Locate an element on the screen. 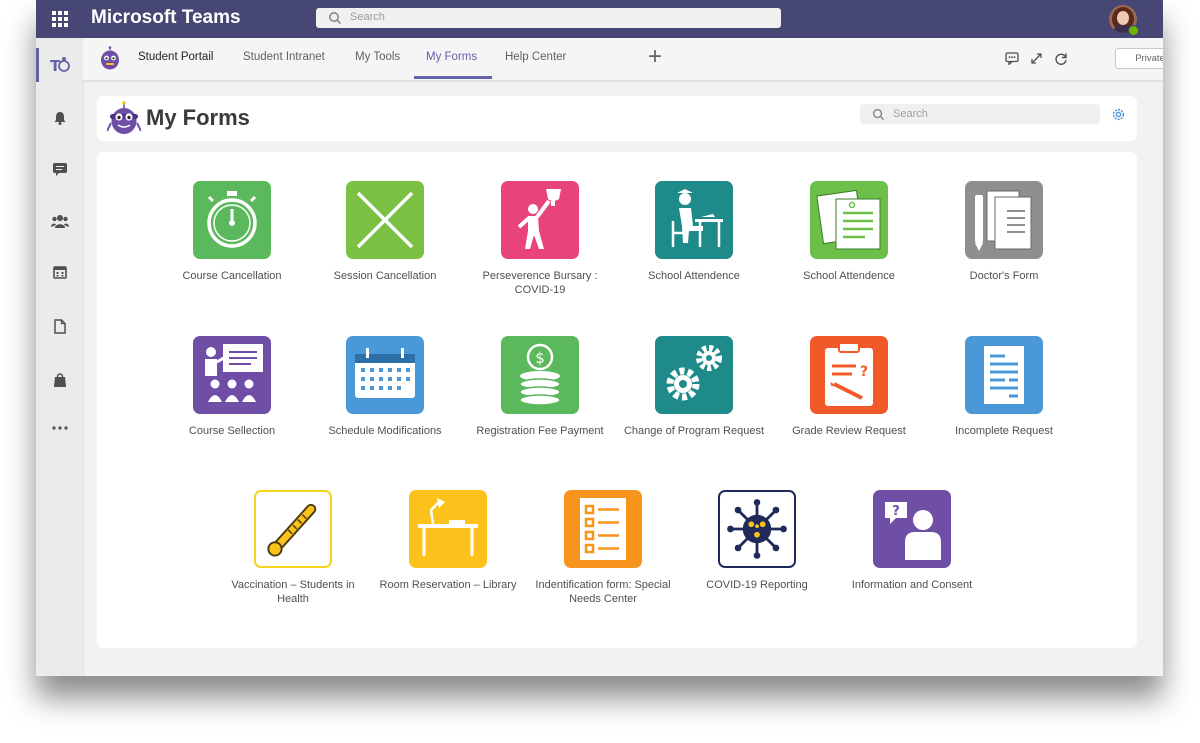 This screenshot has height=743, width=1200. form-label: Room Reservation – Library is located at coordinates (448, 585).